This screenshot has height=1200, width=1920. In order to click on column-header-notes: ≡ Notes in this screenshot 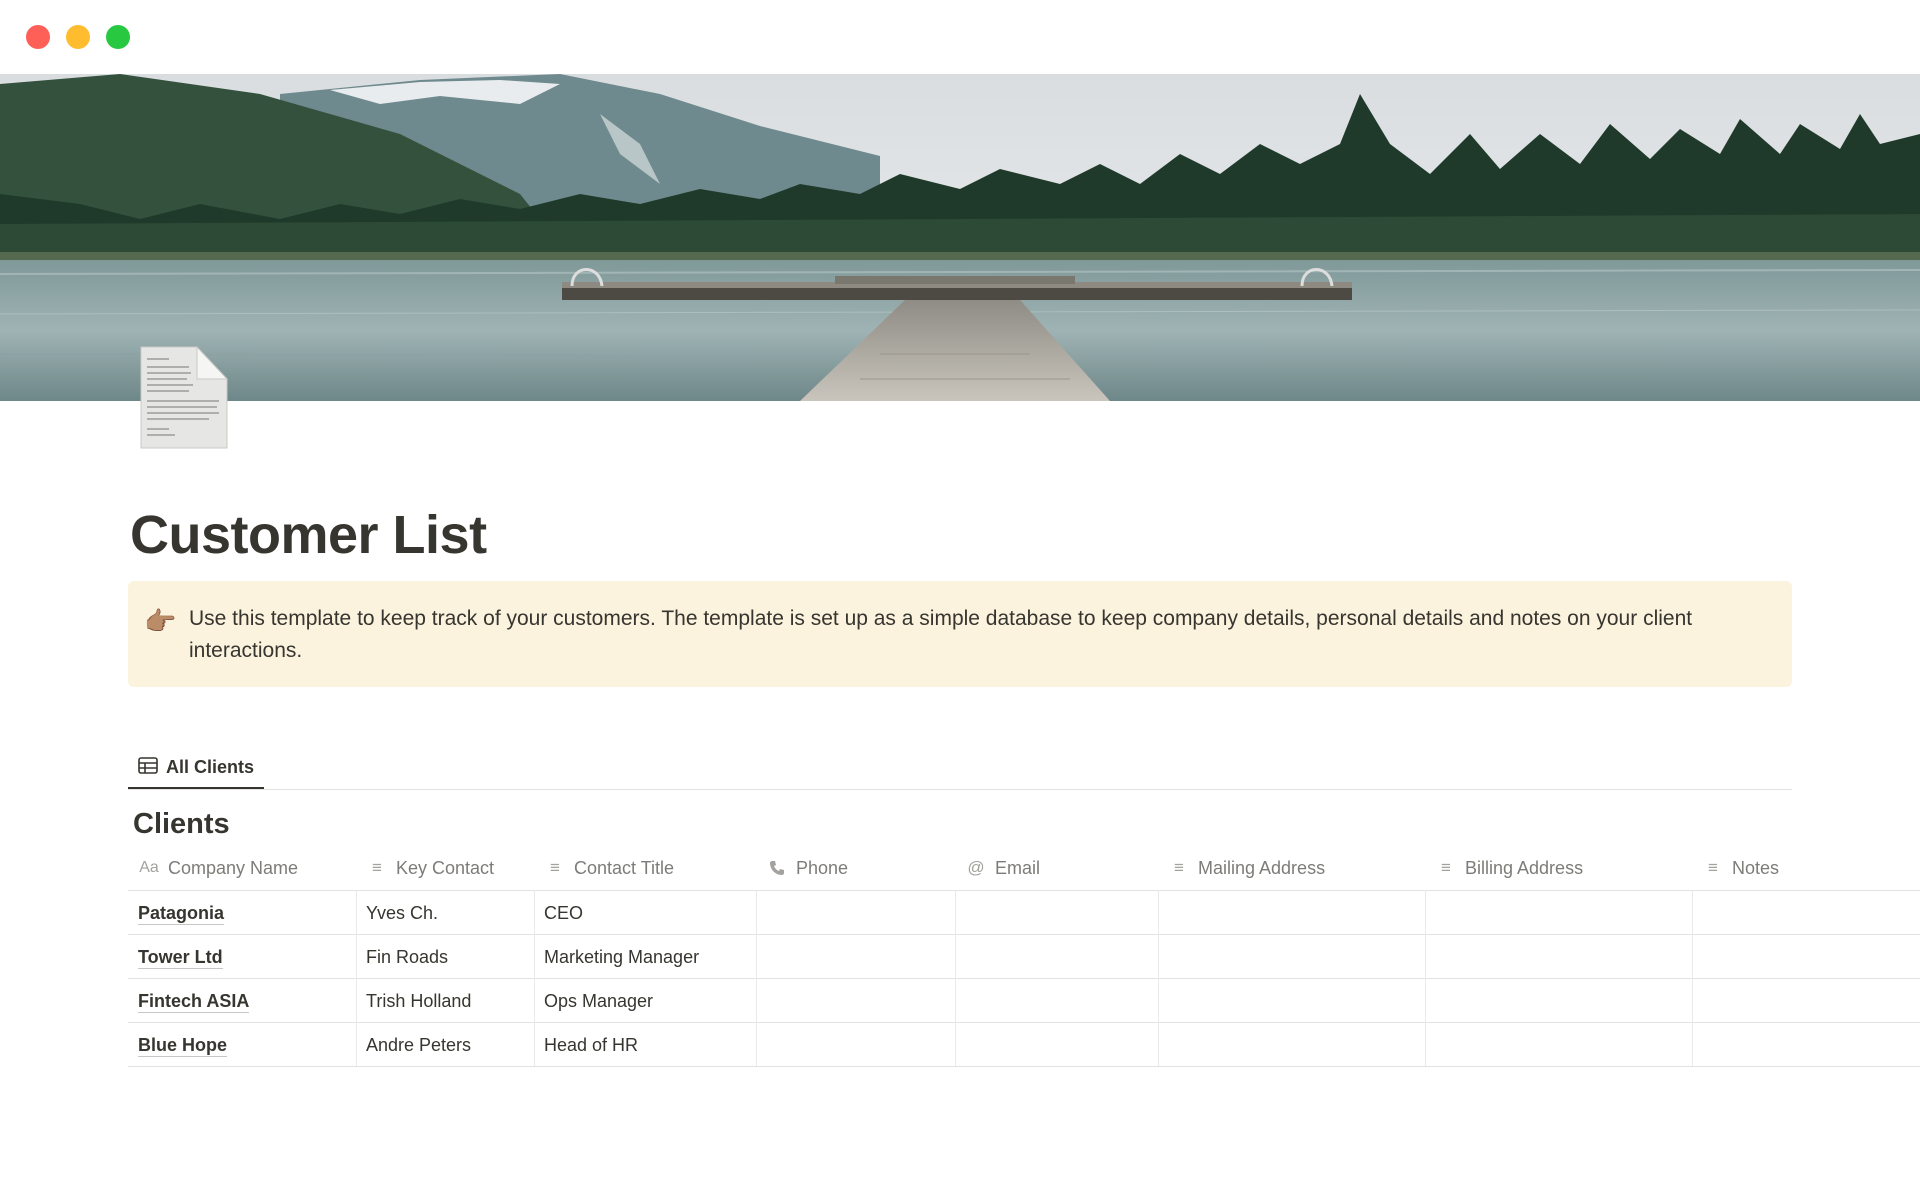, I will do `click(1806, 868)`.